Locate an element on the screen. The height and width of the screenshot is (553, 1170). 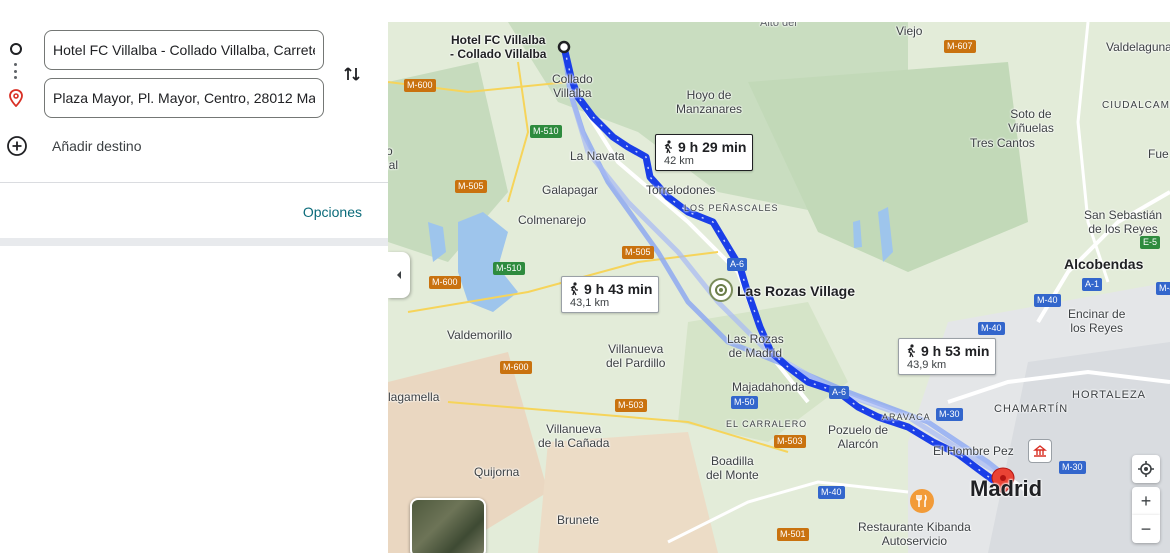
town-label: Las Rozas de Madrid is located at coordinates (755, 346).